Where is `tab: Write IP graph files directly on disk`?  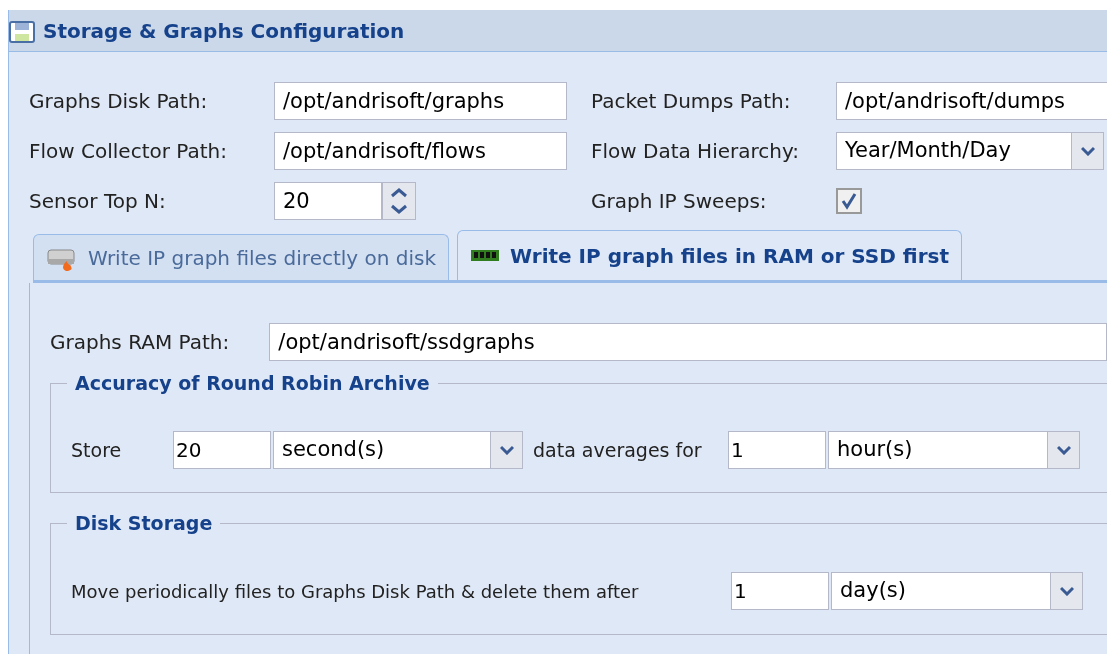 tab: Write IP graph files directly on disk is located at coordinates (241, 257).